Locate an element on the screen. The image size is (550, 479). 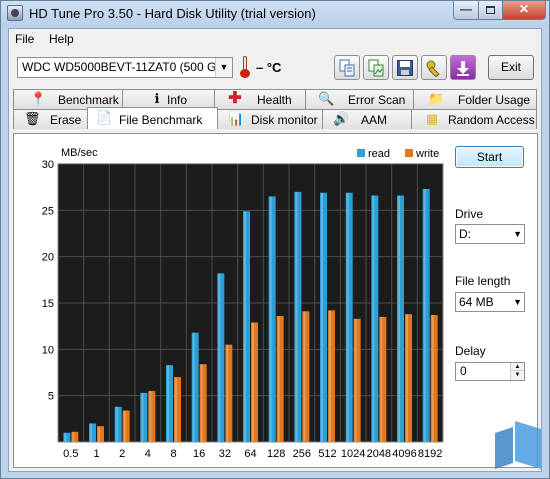
copy-text-button is located at coordinates (347, 67).